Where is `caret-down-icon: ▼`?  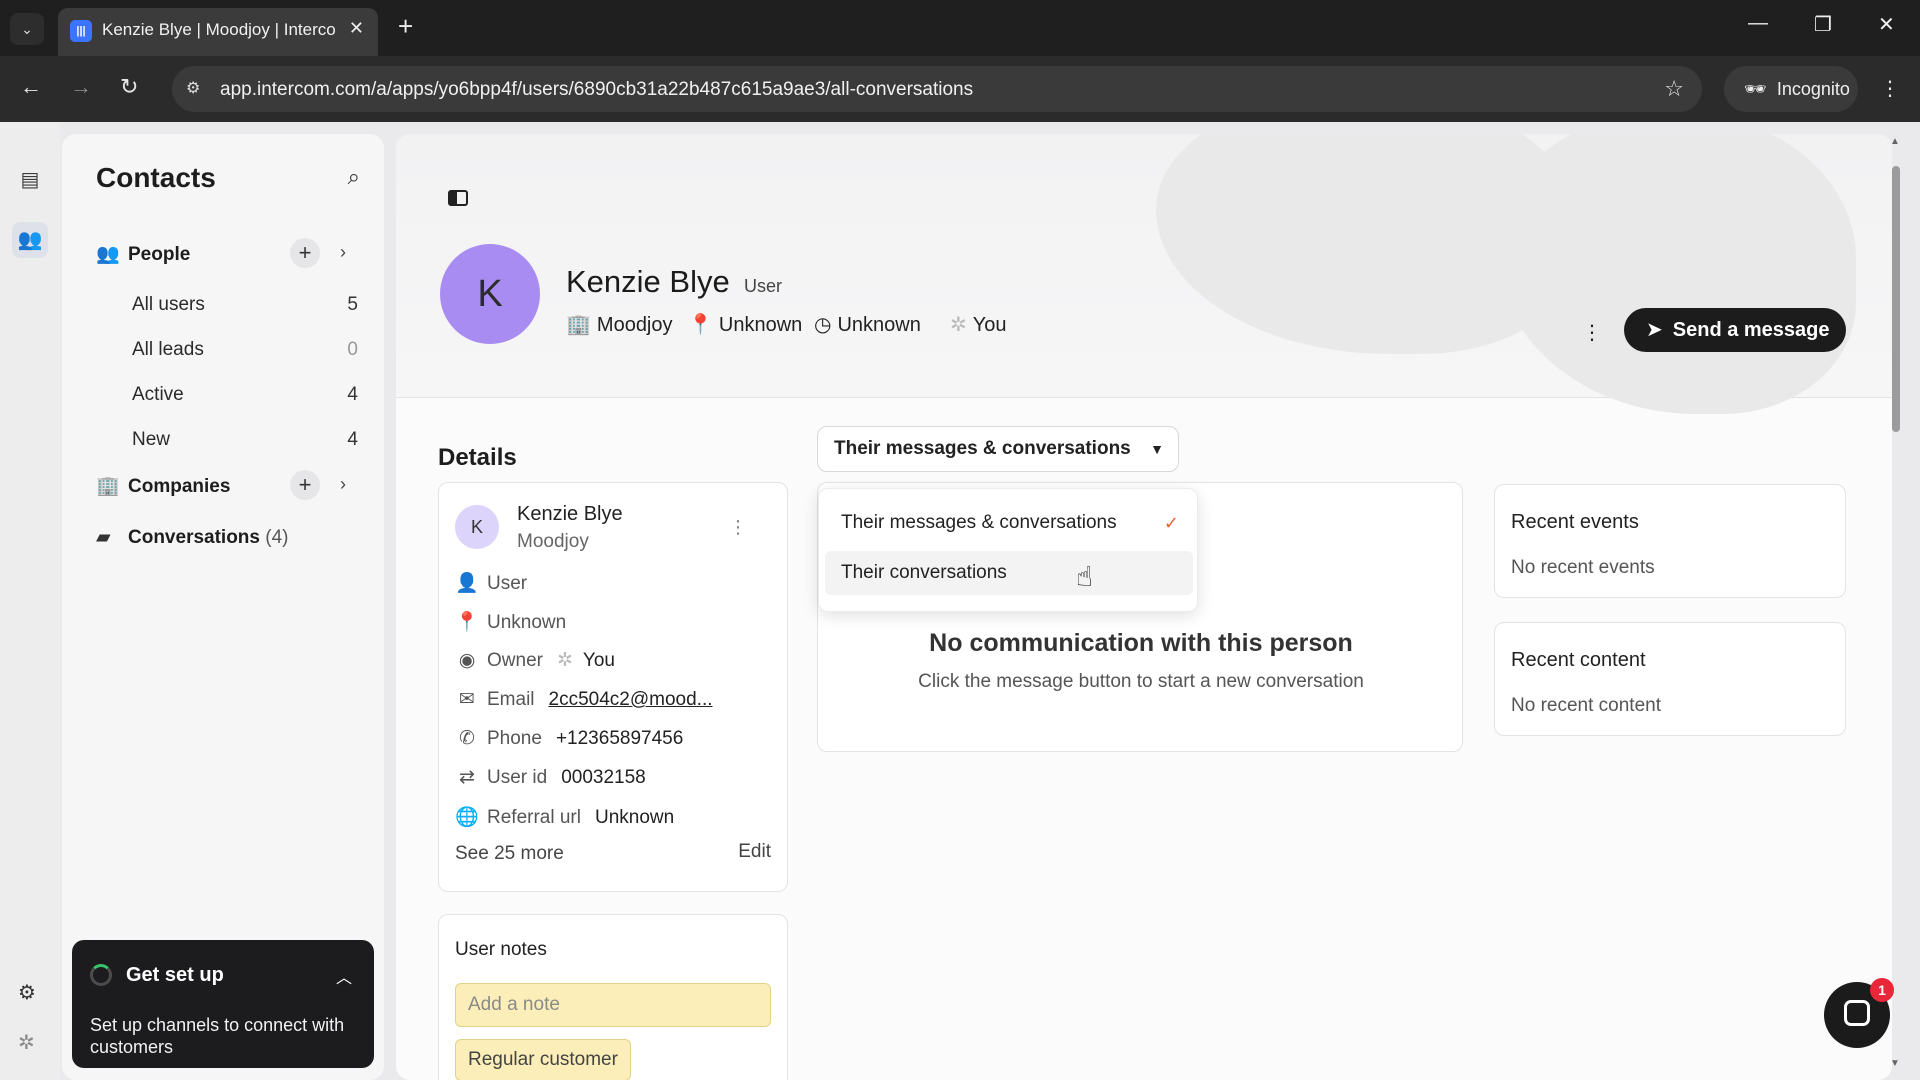
caret-down-icon: ▼ is located at coordinates (1157, 449).